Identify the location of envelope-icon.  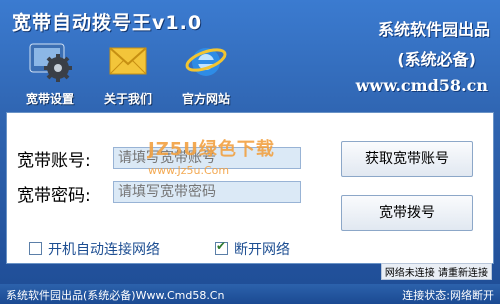
(128, 61).